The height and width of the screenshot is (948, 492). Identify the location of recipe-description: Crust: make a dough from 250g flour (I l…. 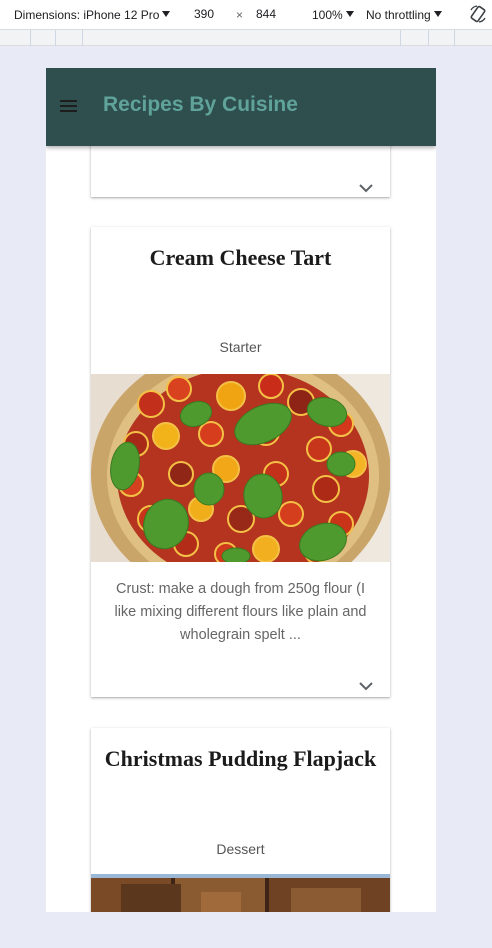
(240, 612).